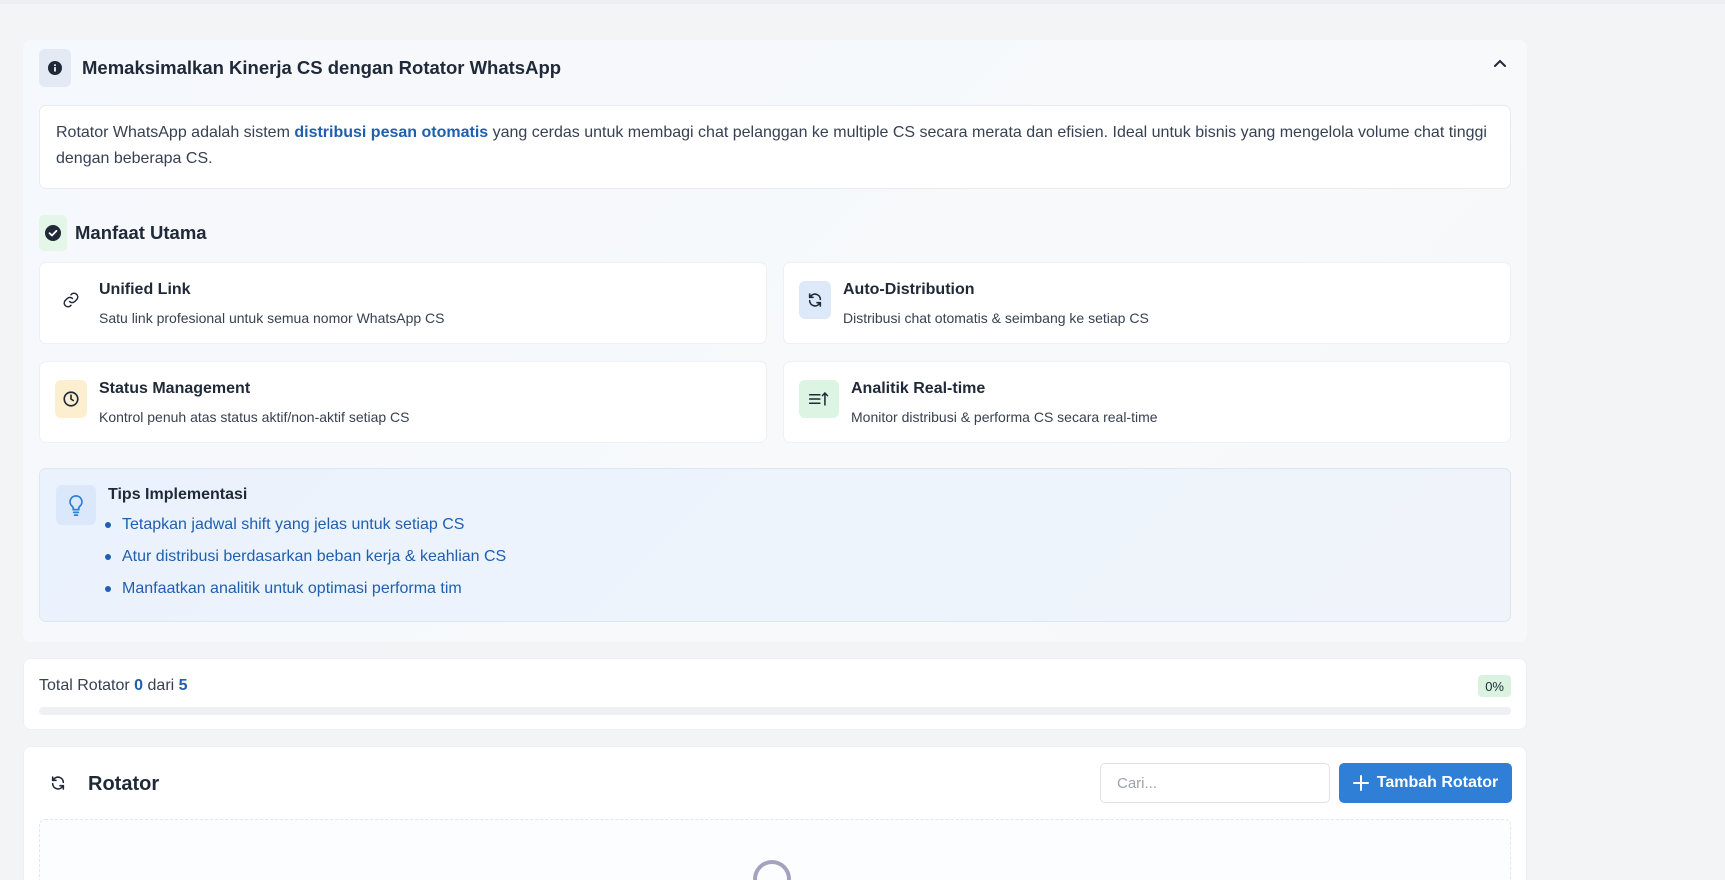  What do you see at coordinates (76, 505) in the screenshot?
I see `lightbulb-icon` at bounding box center [76, 505].